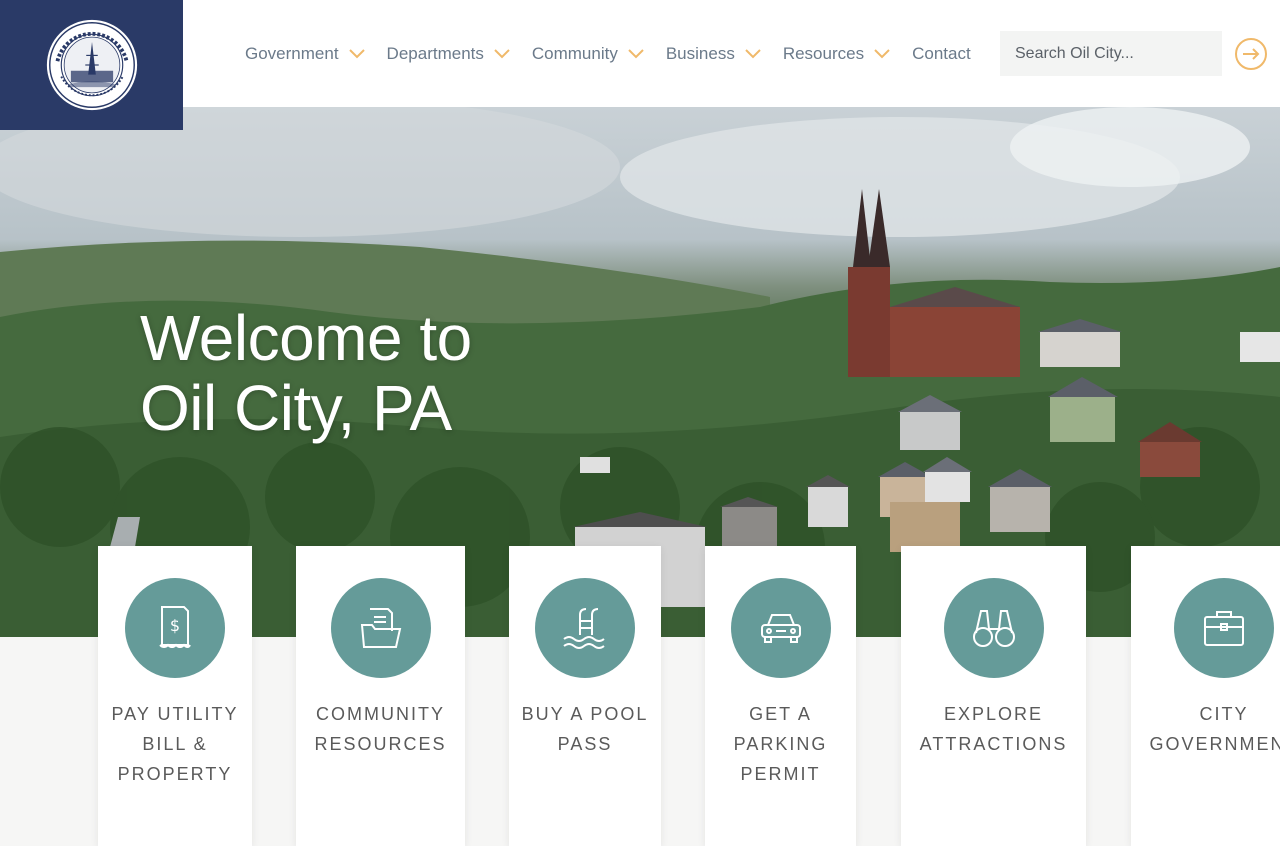 Image resolution: width=1280 pixels, height=846 pixels. What do you see at coordinates (700, 53) in the screenshot?
I see `nav-label: Business` at bounding box center [700, 53].